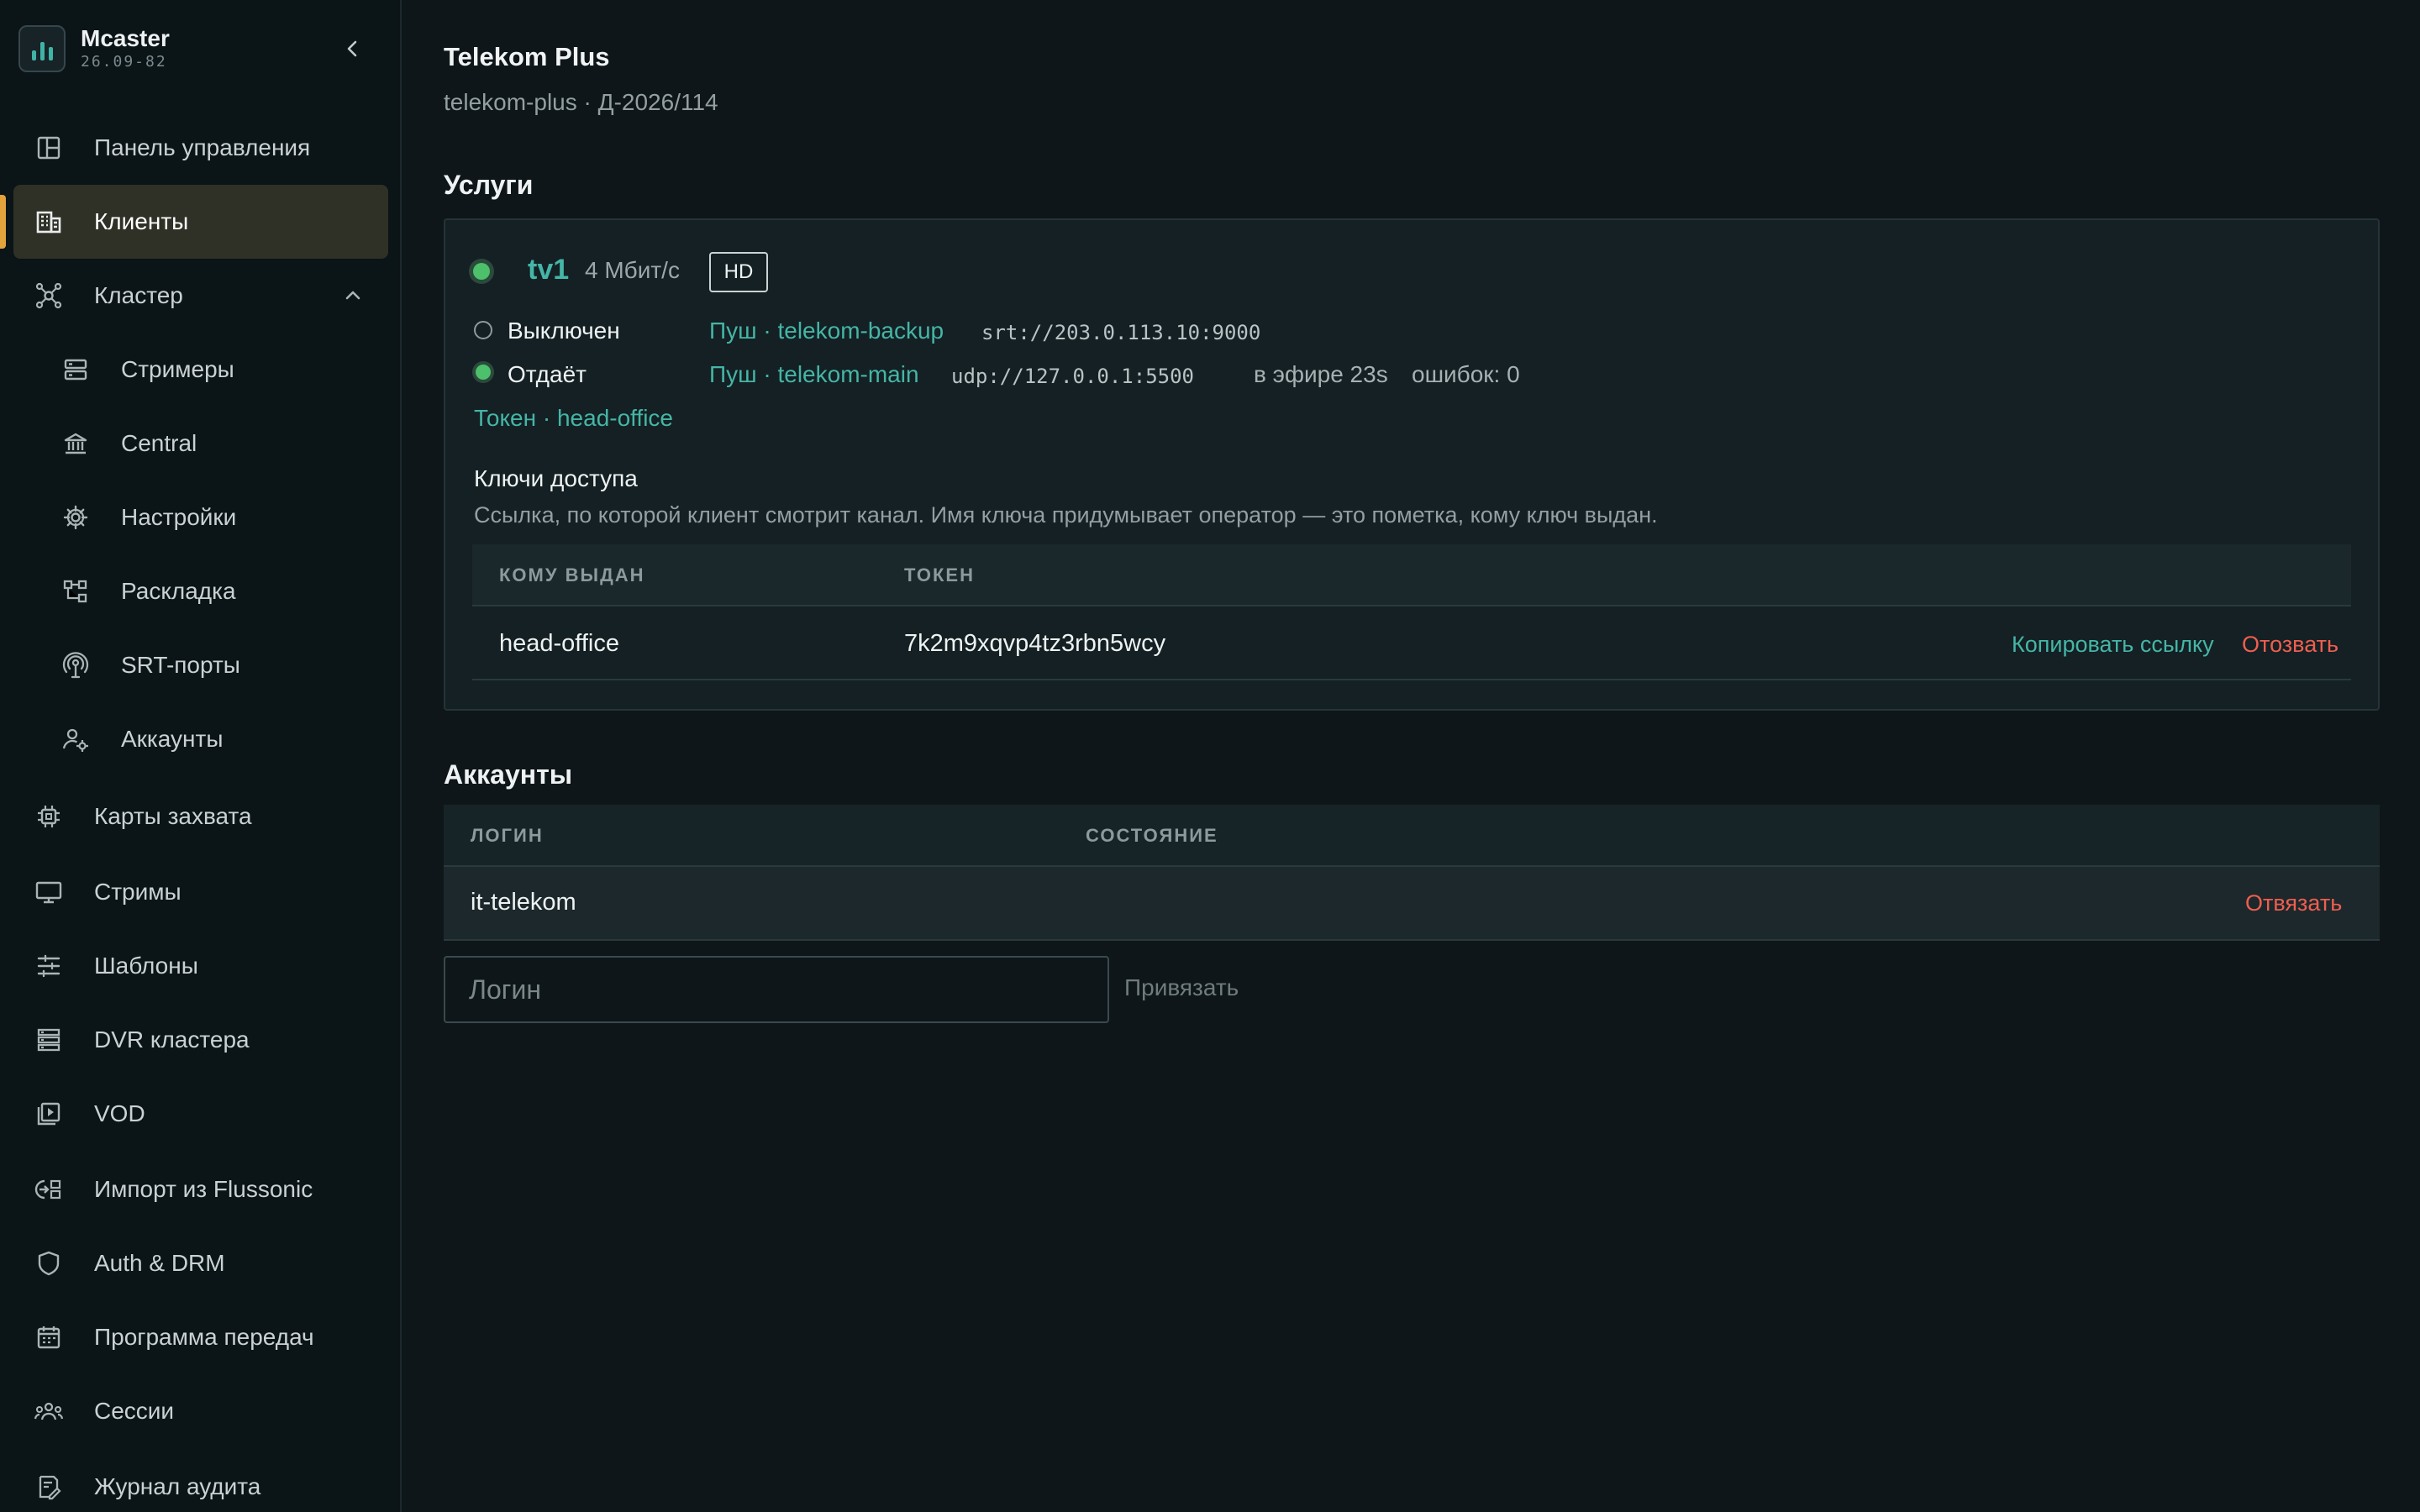  Describe the element at coordinates (120, 1113) in the screenshot. I see `sidebar-item-label: VOD` at that location.